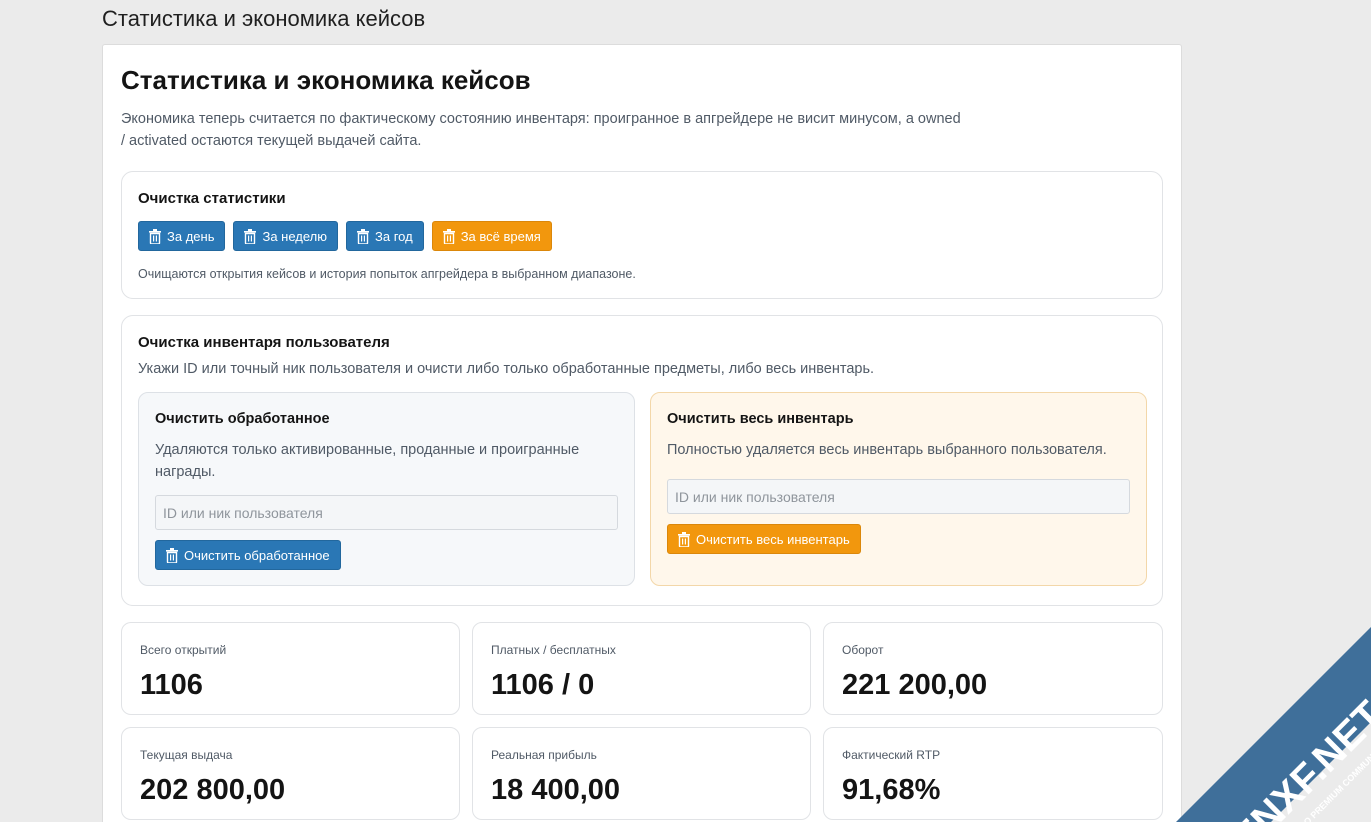  I want to click on all-user-input, so click(898, 496).